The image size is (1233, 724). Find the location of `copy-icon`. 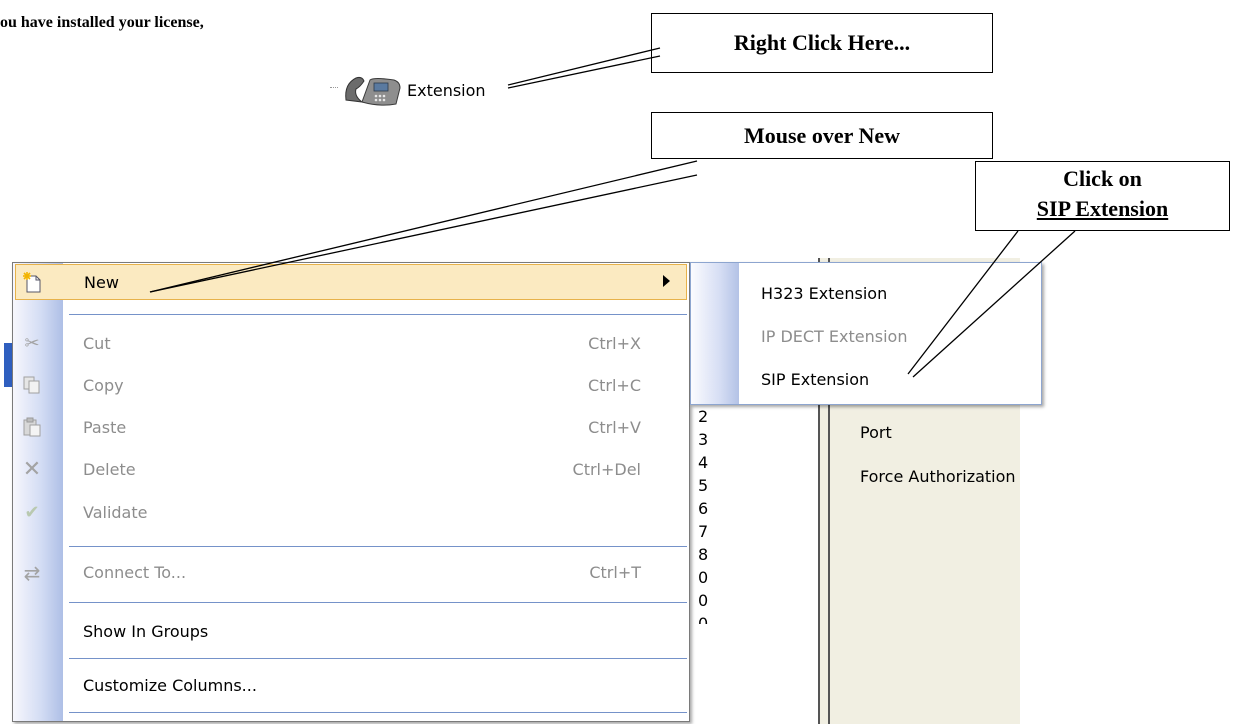

copy-icon is located at coordinates (32, 386).